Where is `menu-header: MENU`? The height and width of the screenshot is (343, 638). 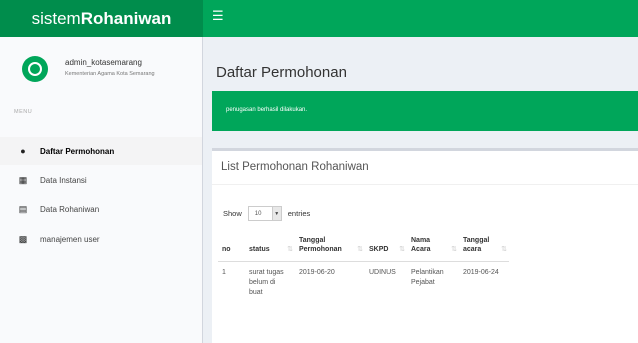
menu-header: MENU is located at coordinates (23, 112).